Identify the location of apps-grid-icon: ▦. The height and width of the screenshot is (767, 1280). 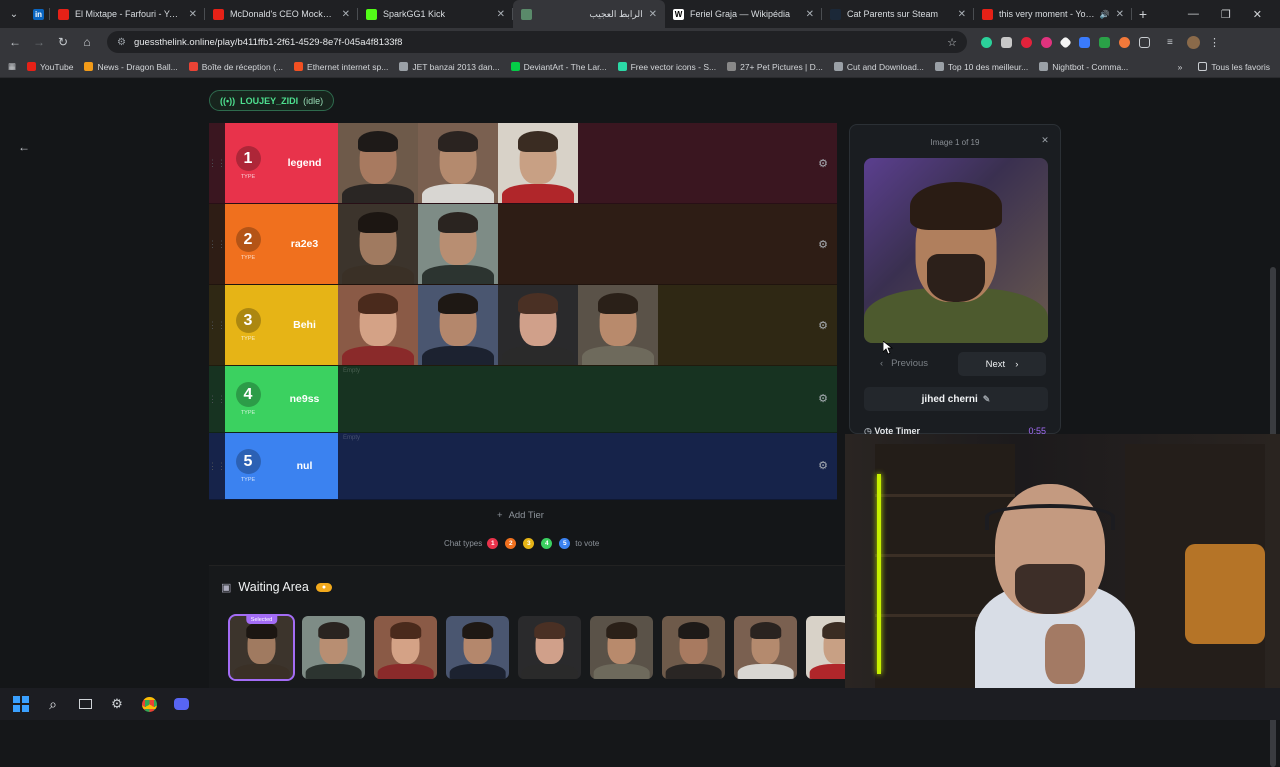
(12, 66).